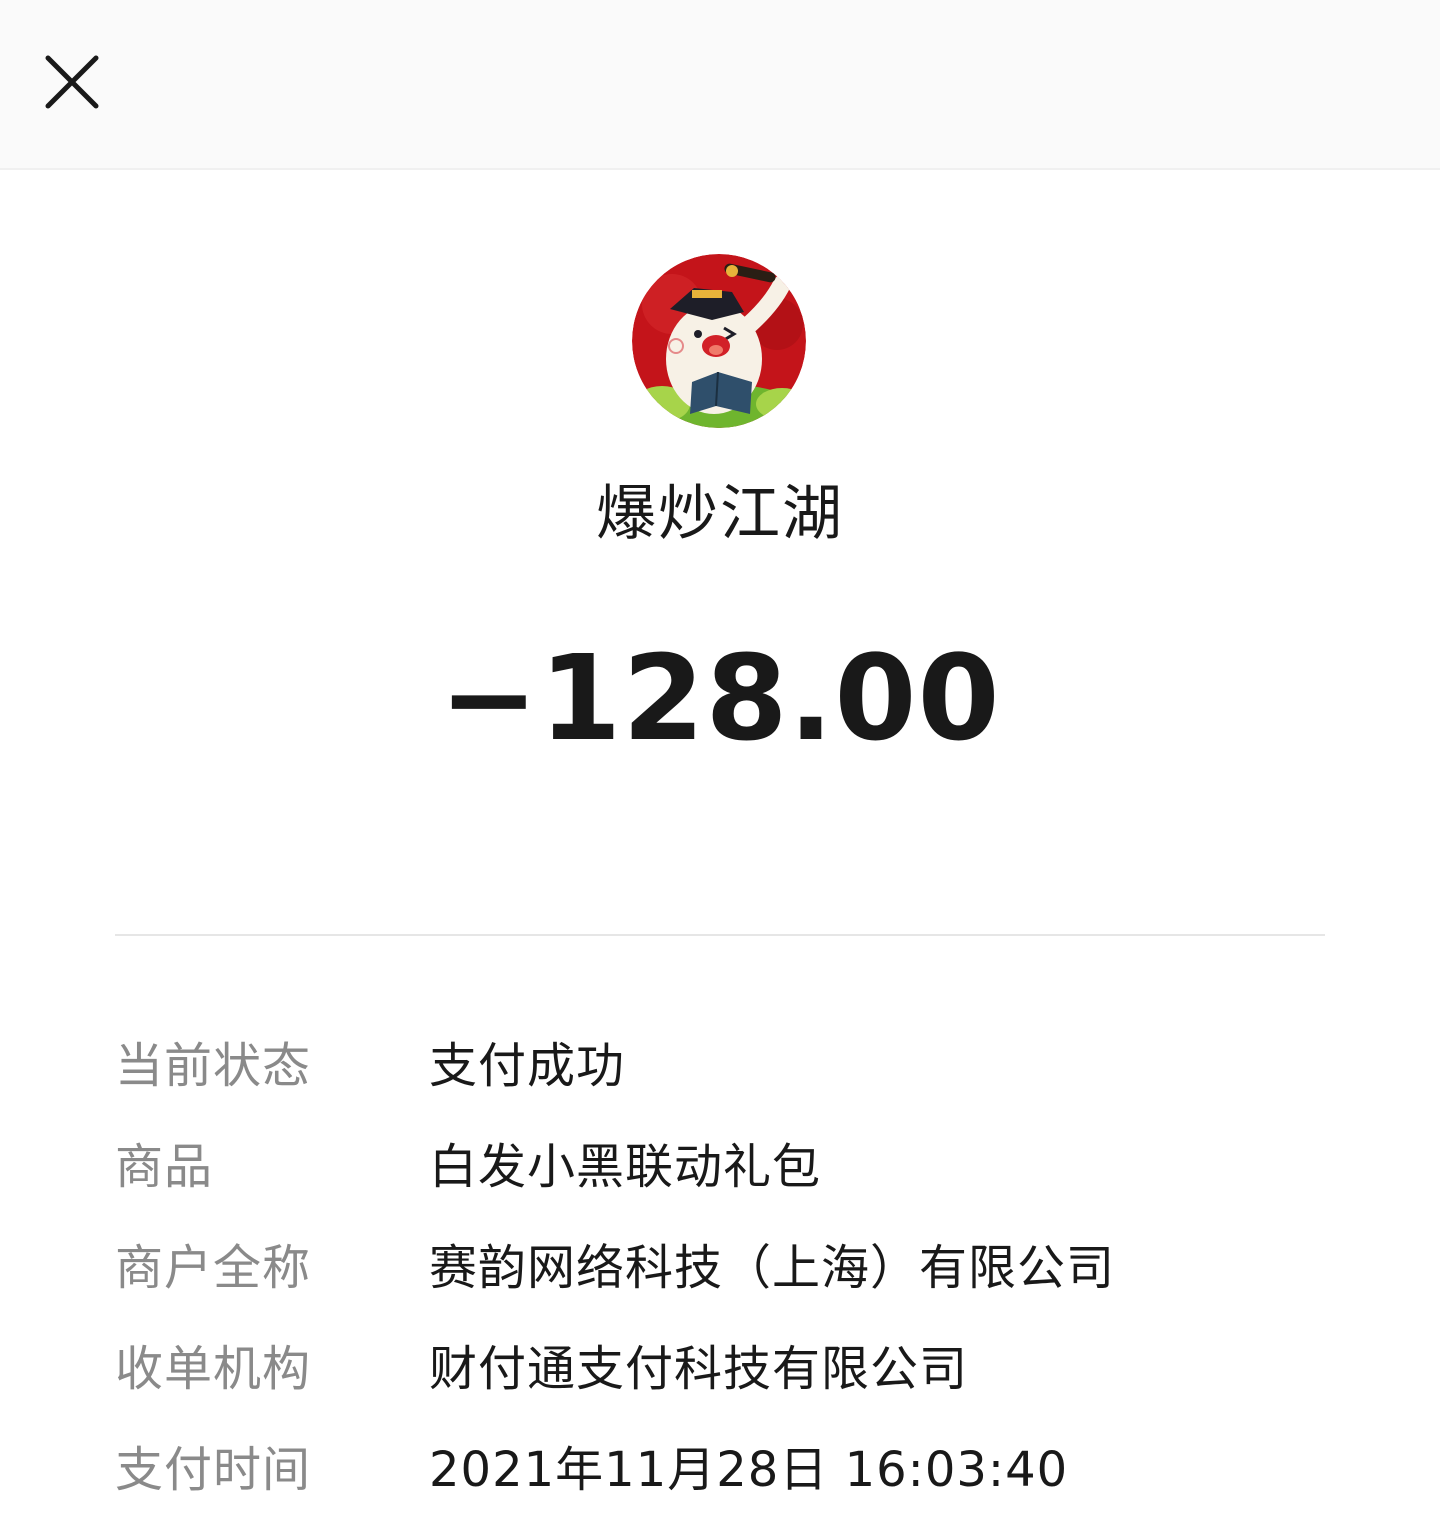 The width and height of the screenshot is (1440, 1516). Describe the element at coordinates (720, 935) in the screenshot. I see `divider` at that location.